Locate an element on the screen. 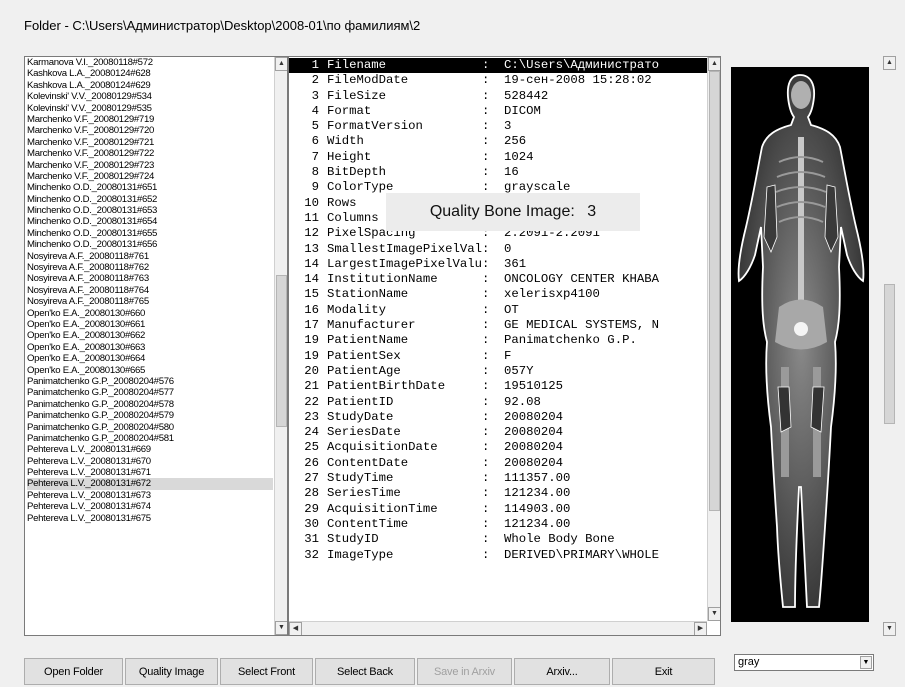  file-list-scroll-thumb is located at coordinates (281, 351).